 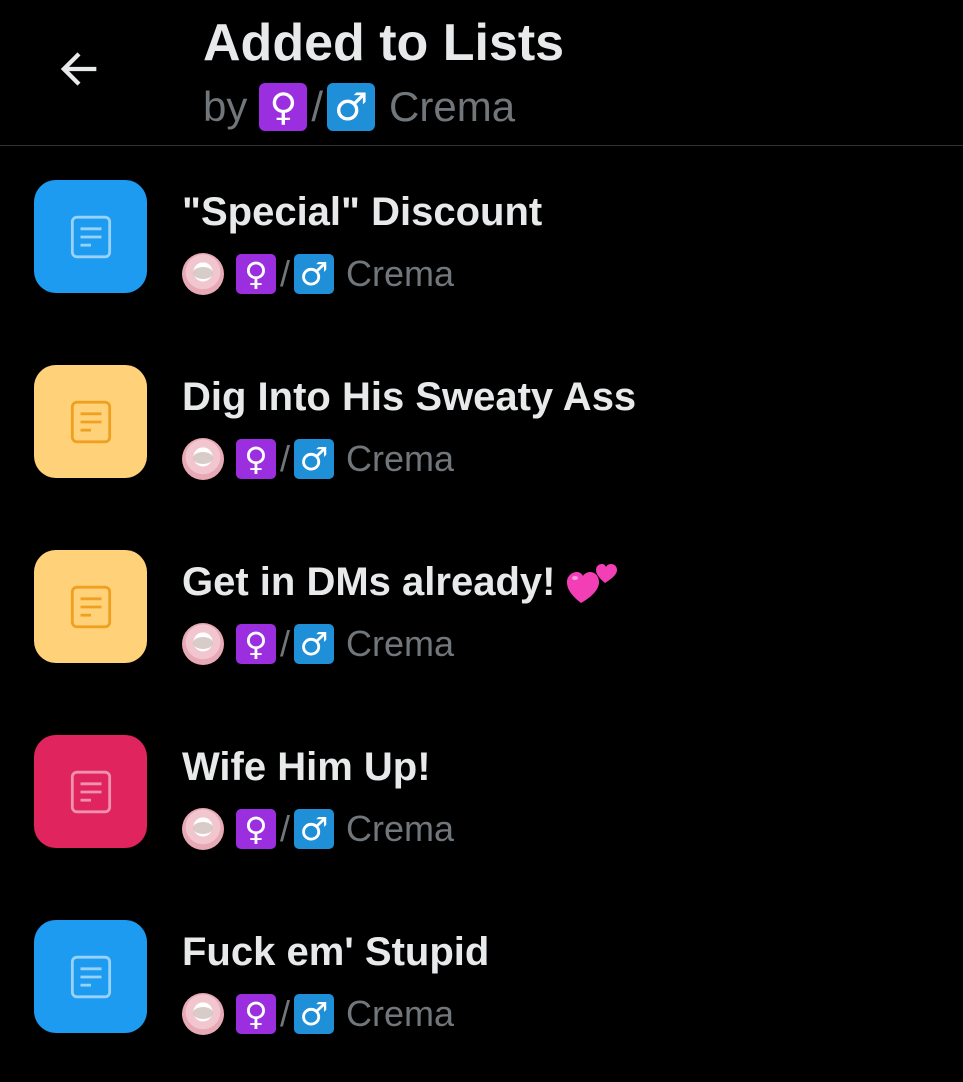 What do you see at coordinates (481, 73) in the screenshot?
I see `top-bar: Added to Lists by ♀ / ♂ Crema` at bounding box center [481, 73].